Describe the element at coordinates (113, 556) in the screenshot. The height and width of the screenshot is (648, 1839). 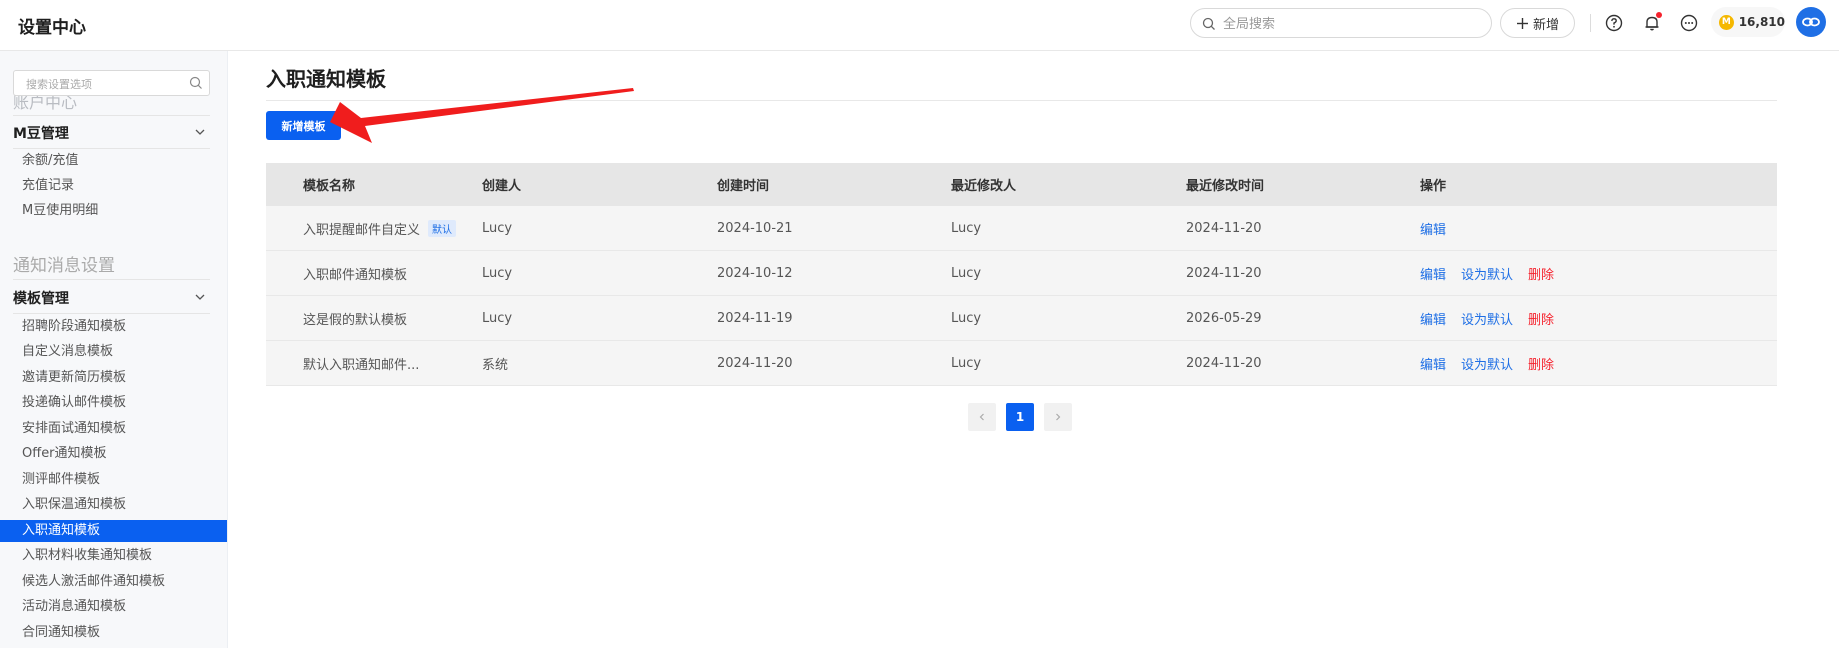
I see `sidebar-item-template: 入职材料收集通知模板` at that location.